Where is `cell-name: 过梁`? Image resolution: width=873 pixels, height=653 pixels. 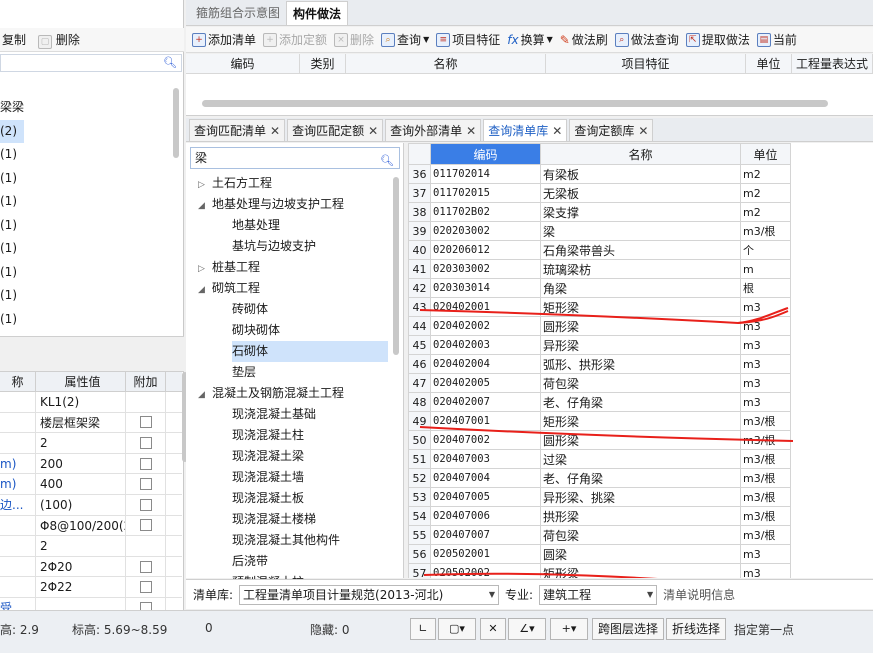 cell-name: 过梁 is located at coordinates (640, 459).